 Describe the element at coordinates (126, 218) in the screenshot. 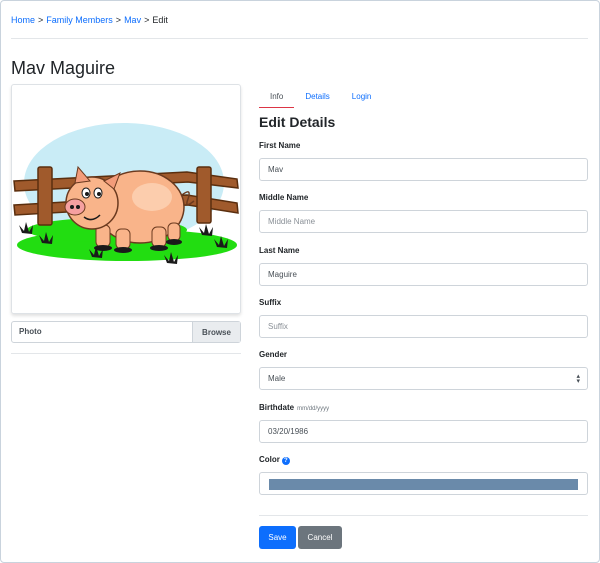

I see `pig-image` at that location.